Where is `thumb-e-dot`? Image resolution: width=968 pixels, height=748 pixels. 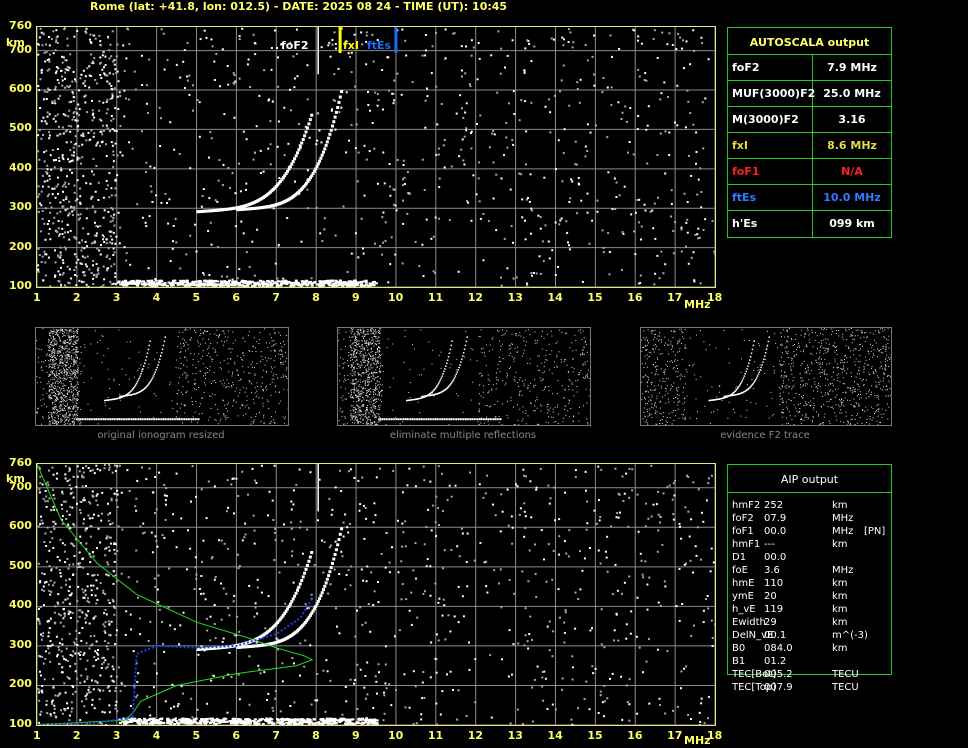 thumb-e-dot is located at coordinates (188, 419).